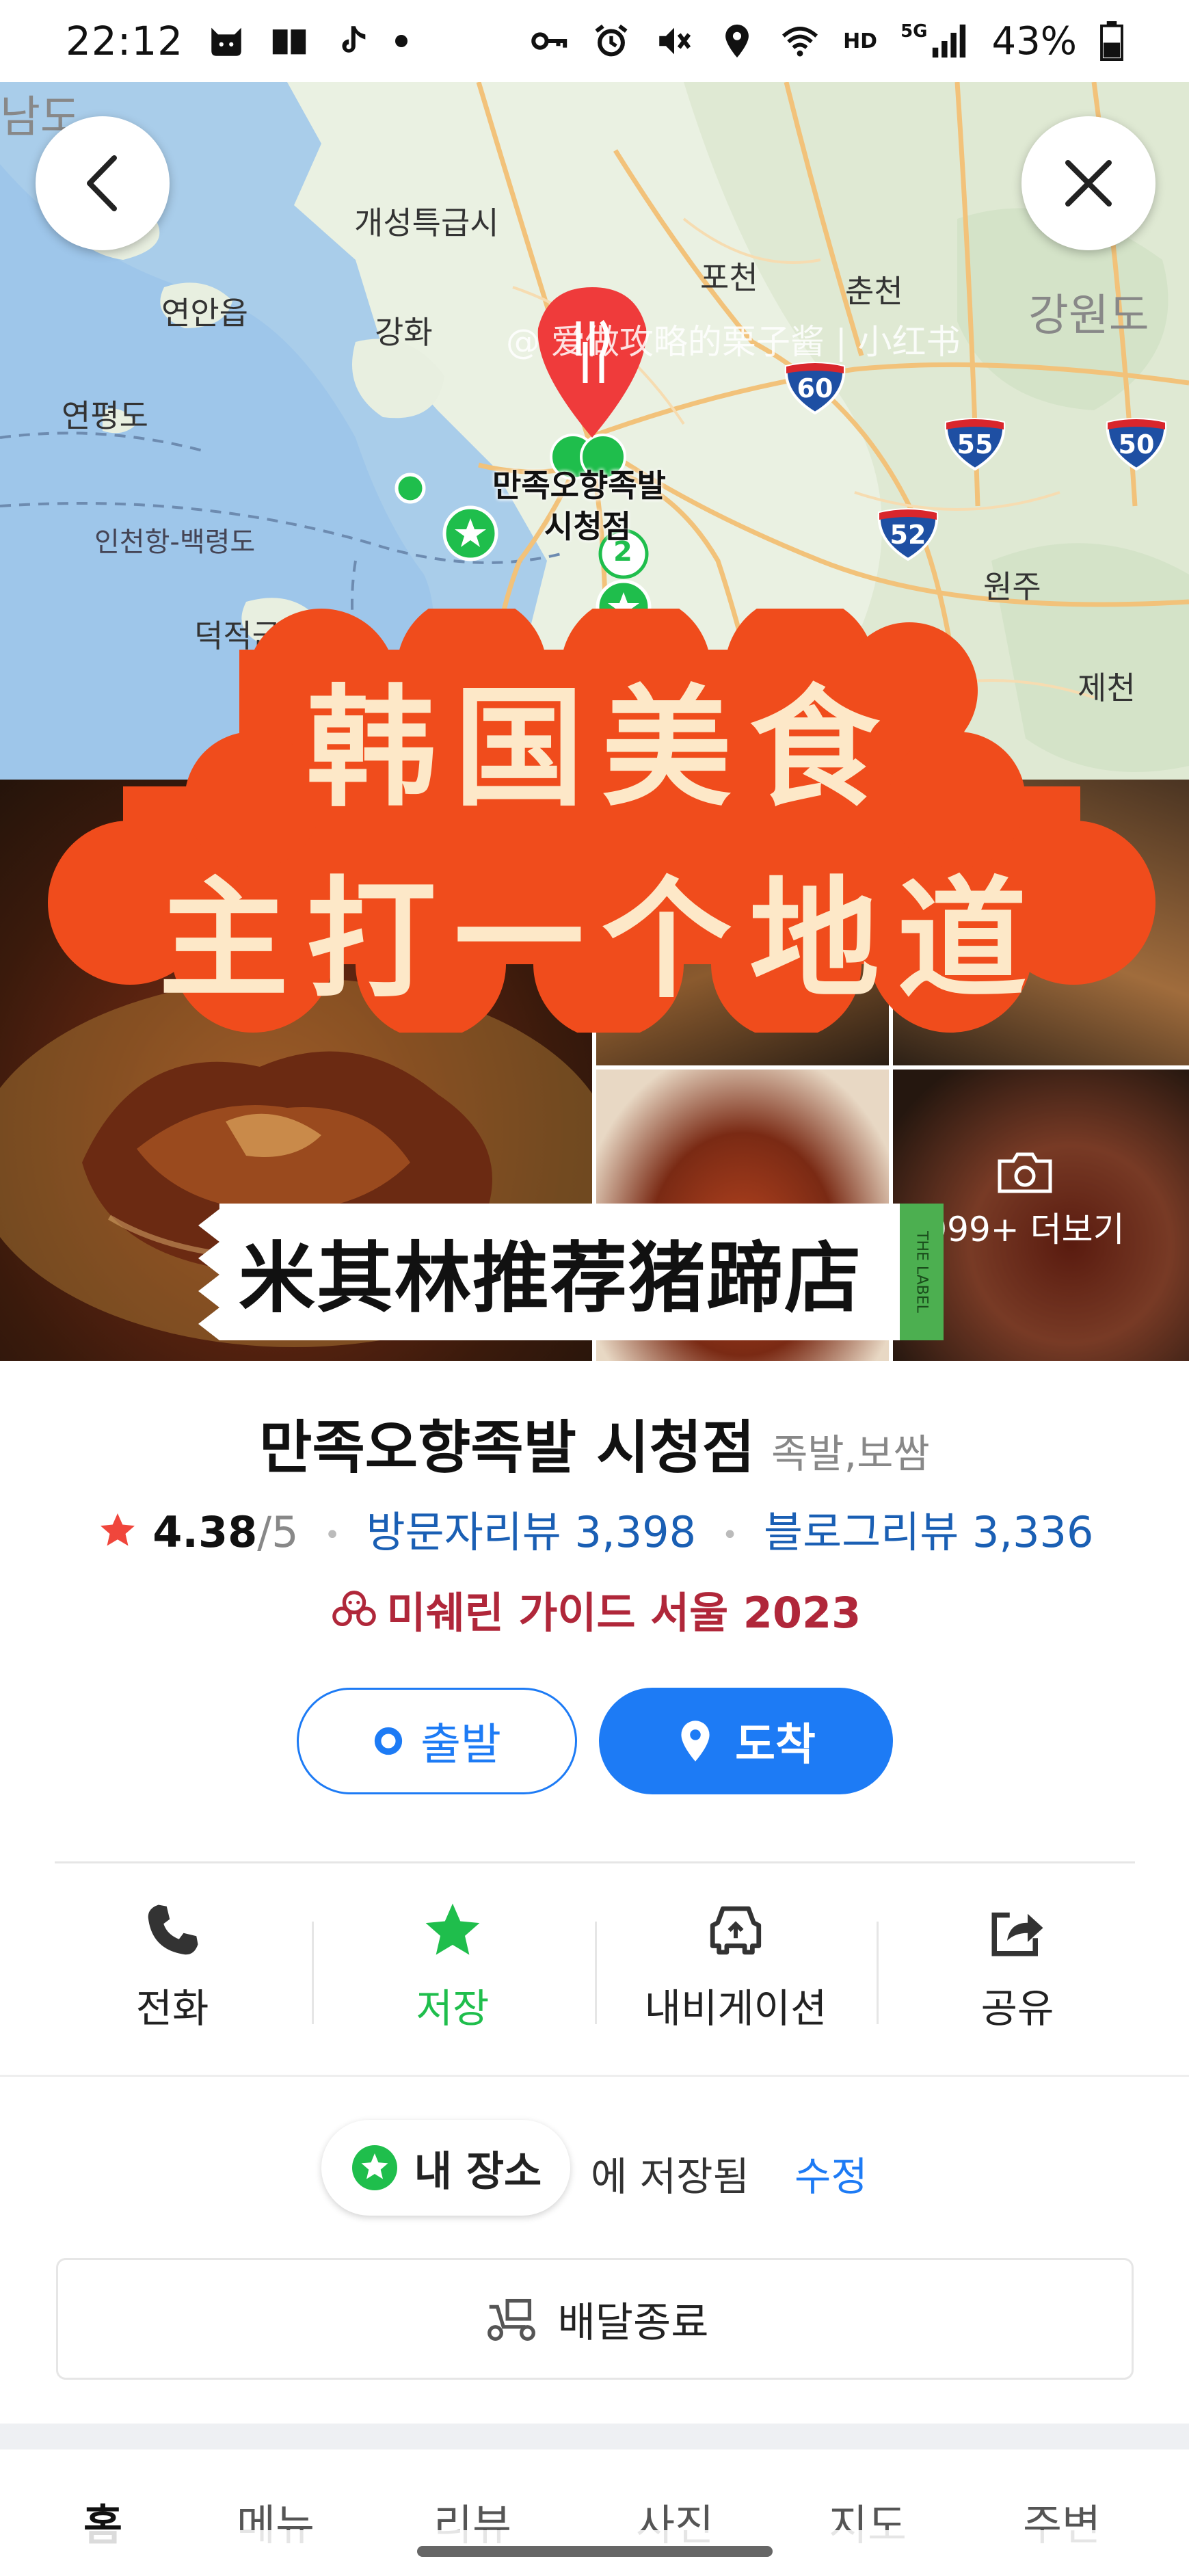  Describe the element at coordinates (815, 387) in the screenshot. I see `highway-shield-60: 60` at that location.